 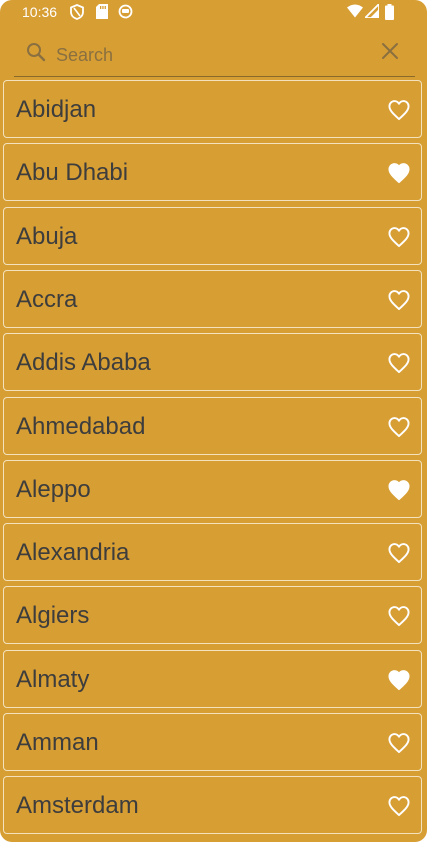 What do you see at coordinates (83, 363) in the screenshot?
I see `city-name: Addis Ababa` at bounding box center [83, 363].